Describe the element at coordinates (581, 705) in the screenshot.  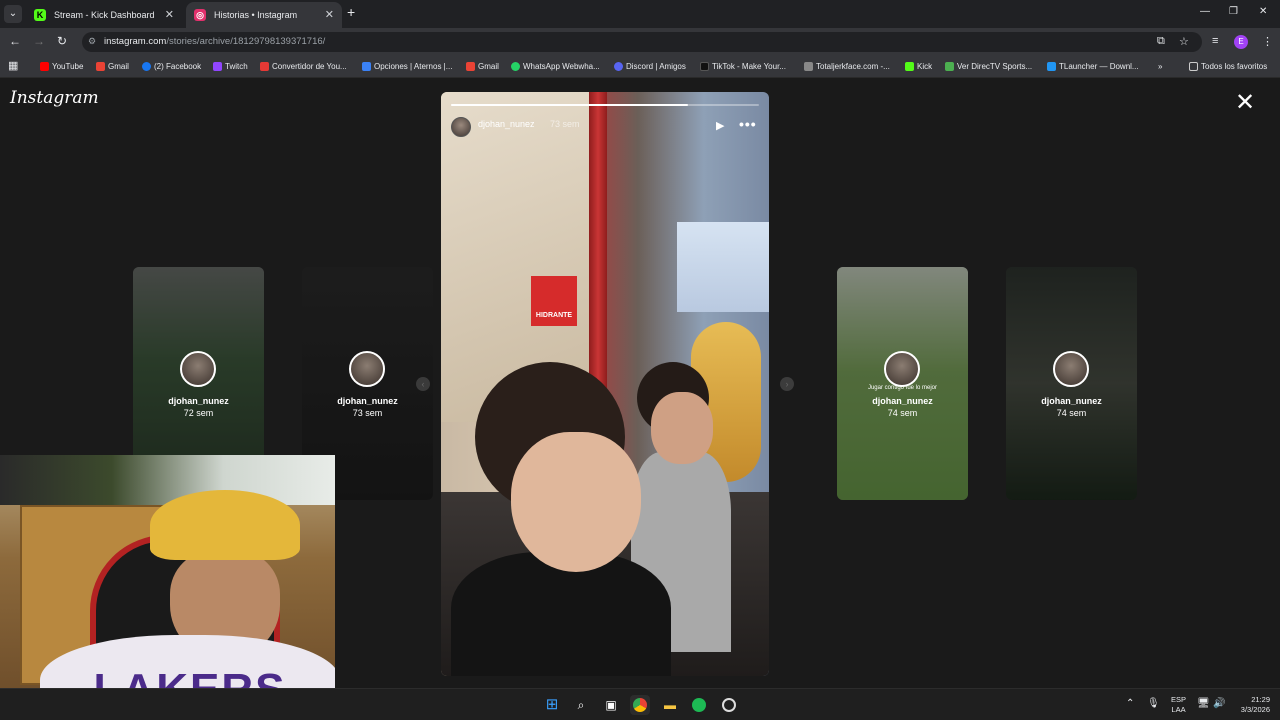
I see `search-icon: ⌕` at that location.